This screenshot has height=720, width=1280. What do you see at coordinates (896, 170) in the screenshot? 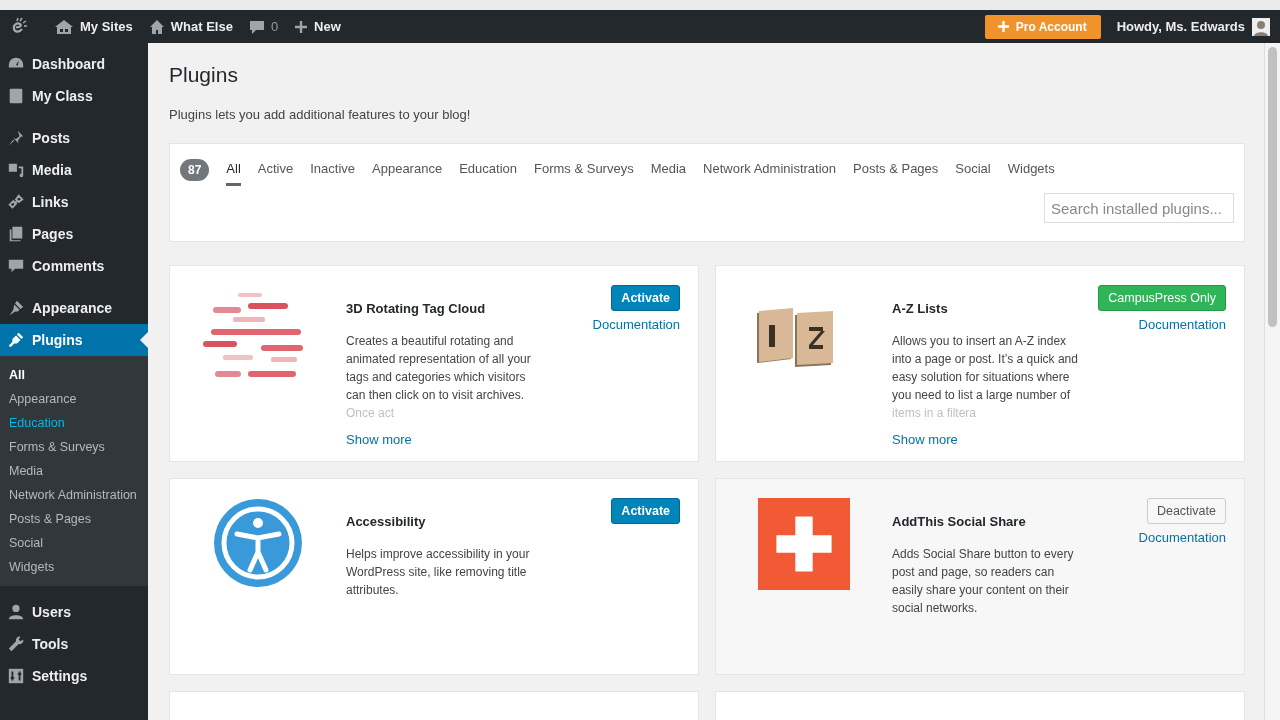
I see `filter-tab: Posts & Pages` at bounding box center [896, 170].